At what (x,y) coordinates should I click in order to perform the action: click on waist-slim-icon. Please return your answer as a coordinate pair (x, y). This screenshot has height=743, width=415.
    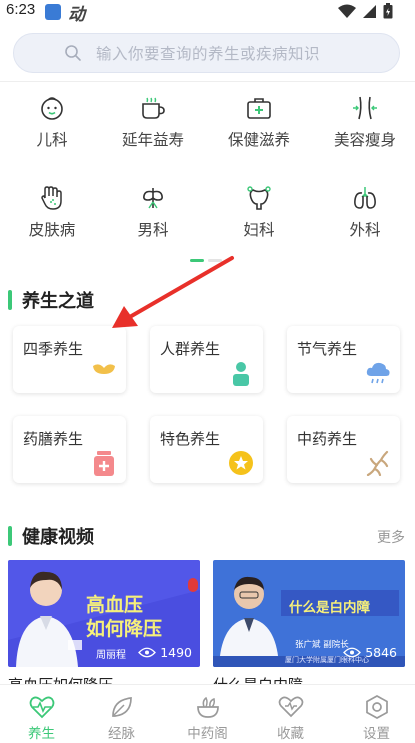
    Looking at the image, I should click on (365, 108).